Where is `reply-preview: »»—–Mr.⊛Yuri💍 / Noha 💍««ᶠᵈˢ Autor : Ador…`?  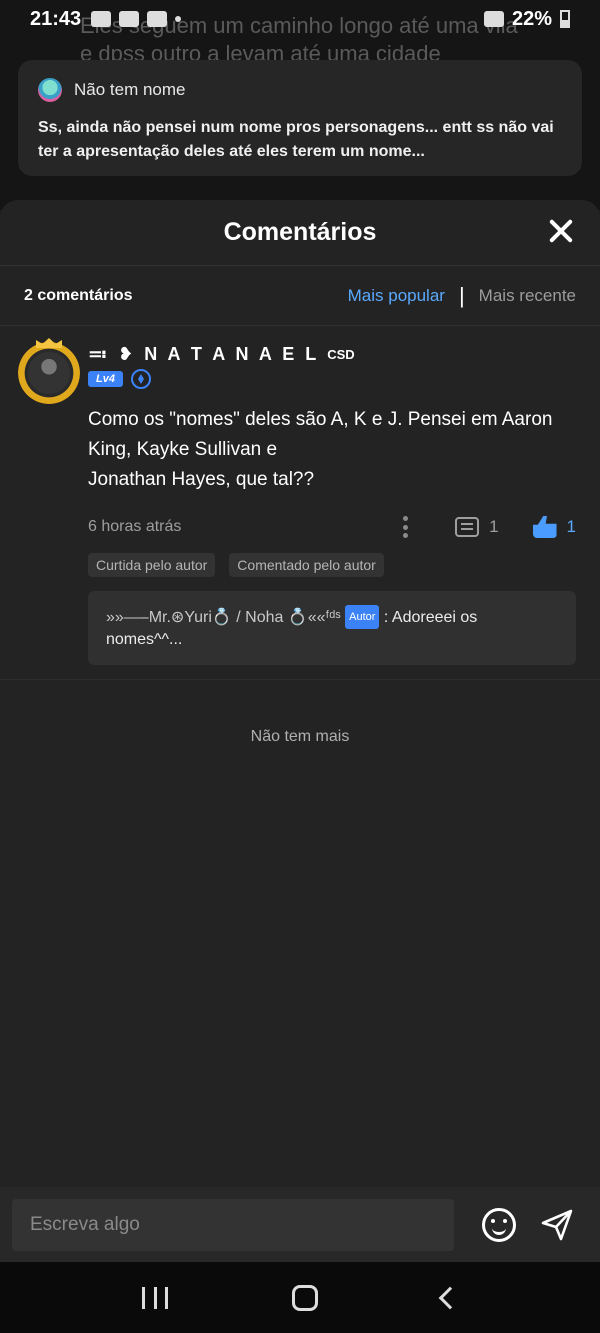
reply-preview: »»—–Mr.⊛Yuri💍 / Noha 💍««ᶠᵈˢ Autor : Ador… is located at coordinates (332, 628).